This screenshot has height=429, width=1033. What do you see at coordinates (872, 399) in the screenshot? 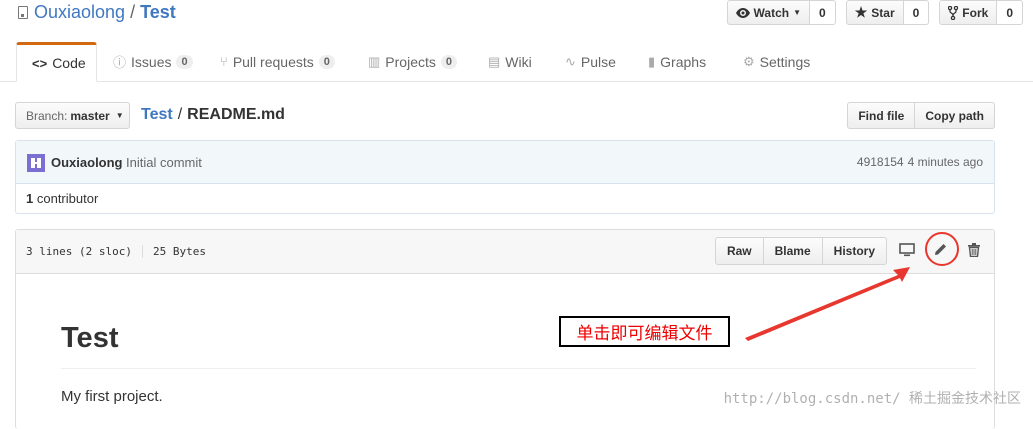
I see `watermark: http://blog.csdn.net/ 稀土掘金技术社区` at bounding box center [872, 399].